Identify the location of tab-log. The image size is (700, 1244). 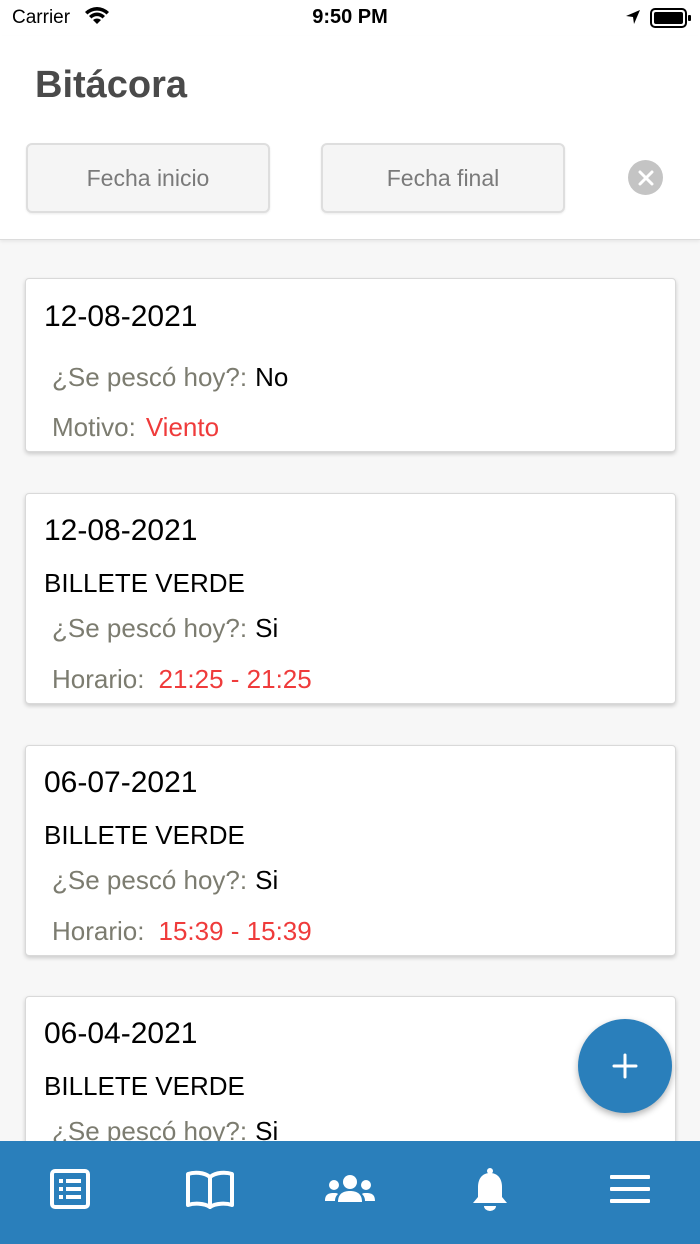
(70, 1189).